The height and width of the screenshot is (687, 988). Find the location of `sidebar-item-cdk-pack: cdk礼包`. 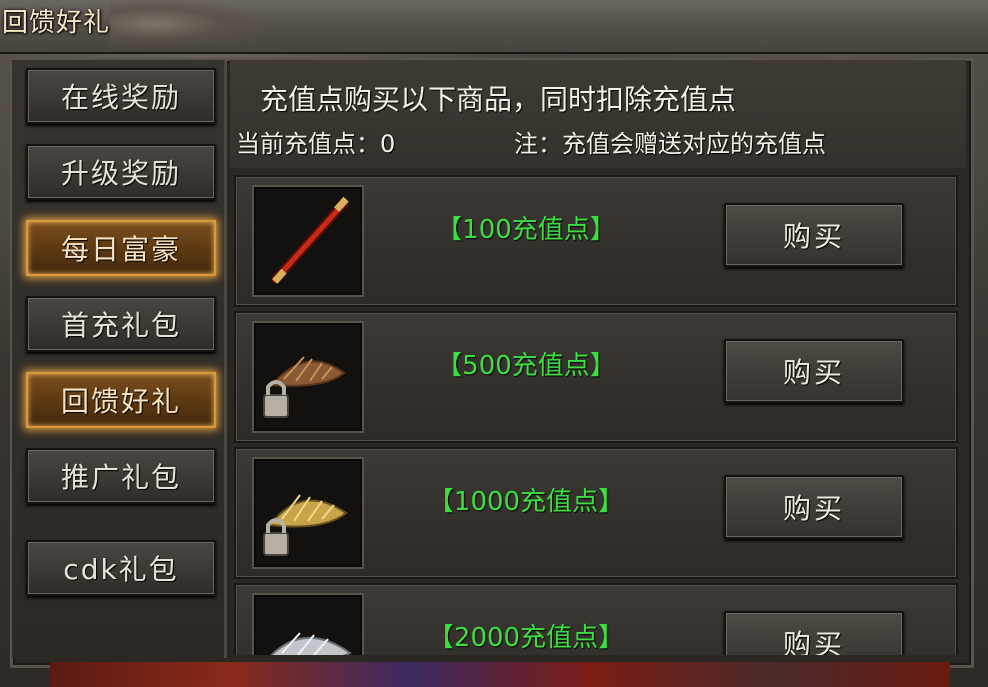

sidebar-item-cdk-pack: cdk礼包 is located at coordinates (121, 568).